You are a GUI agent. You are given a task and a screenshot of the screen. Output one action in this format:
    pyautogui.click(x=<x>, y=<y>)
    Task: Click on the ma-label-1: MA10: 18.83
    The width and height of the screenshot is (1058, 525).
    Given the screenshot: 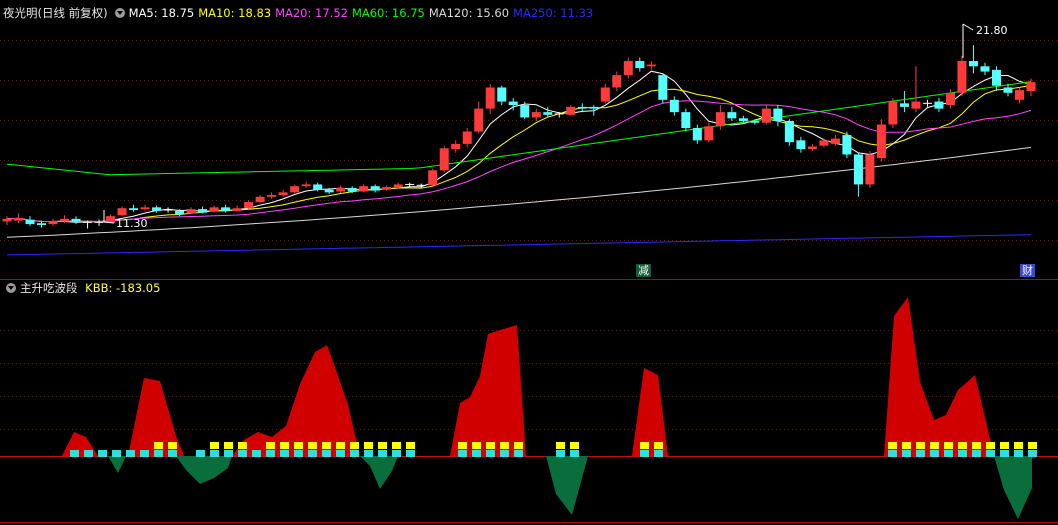 What is the action you would take?
    pyautogui.click(x=235, y=13)
    